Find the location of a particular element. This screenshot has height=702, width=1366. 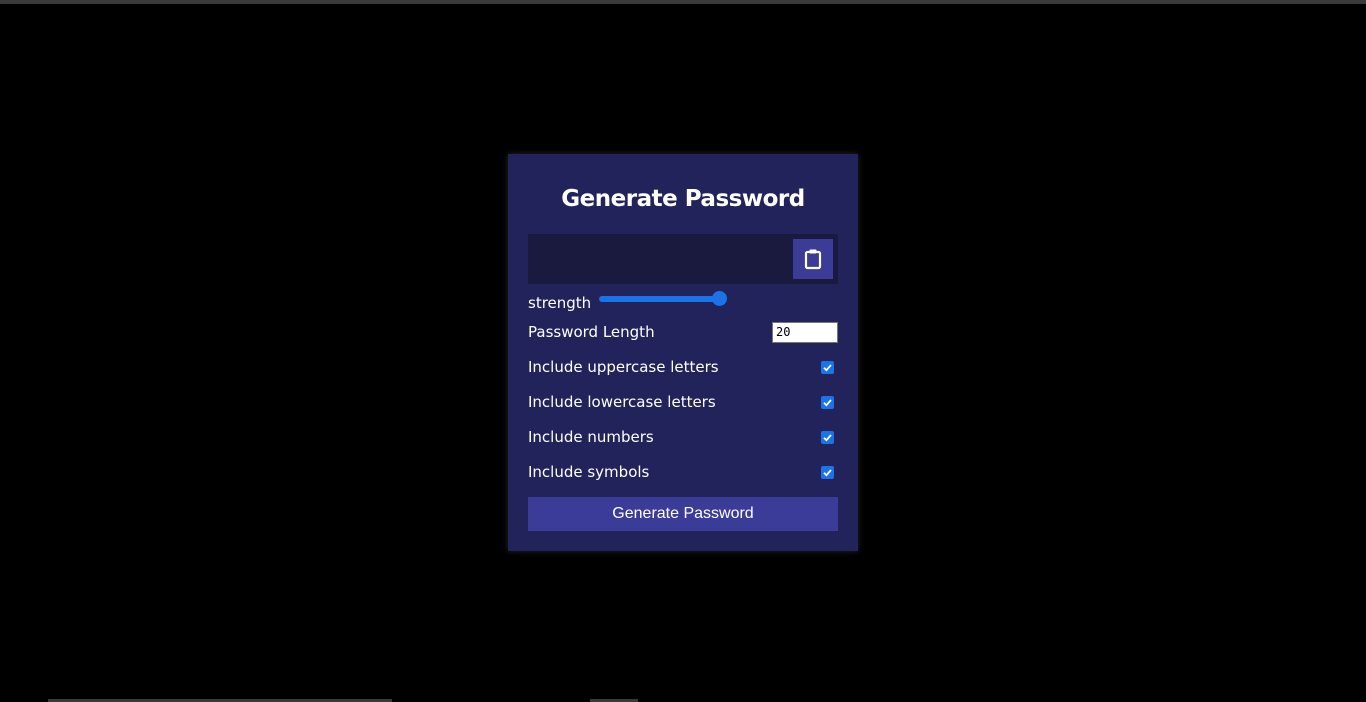

setting-numbers: Include numbers is located at coordinates (683, 437).